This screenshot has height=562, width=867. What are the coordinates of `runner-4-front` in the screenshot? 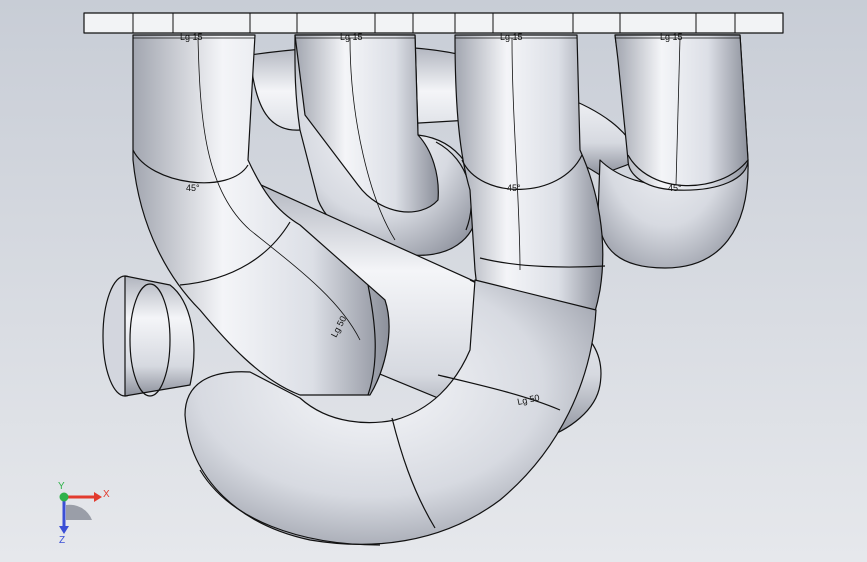 It's located at (681, 112).